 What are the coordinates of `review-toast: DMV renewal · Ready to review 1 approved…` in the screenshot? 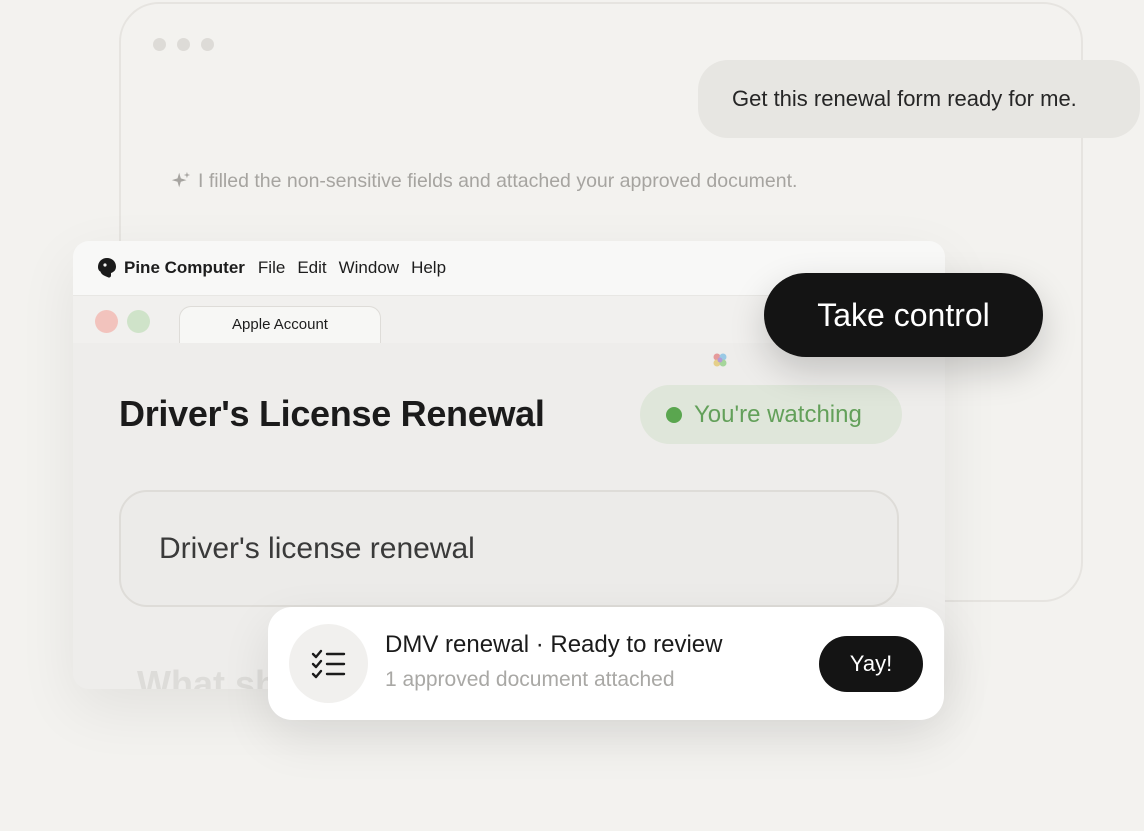 It's located at (606, 663).